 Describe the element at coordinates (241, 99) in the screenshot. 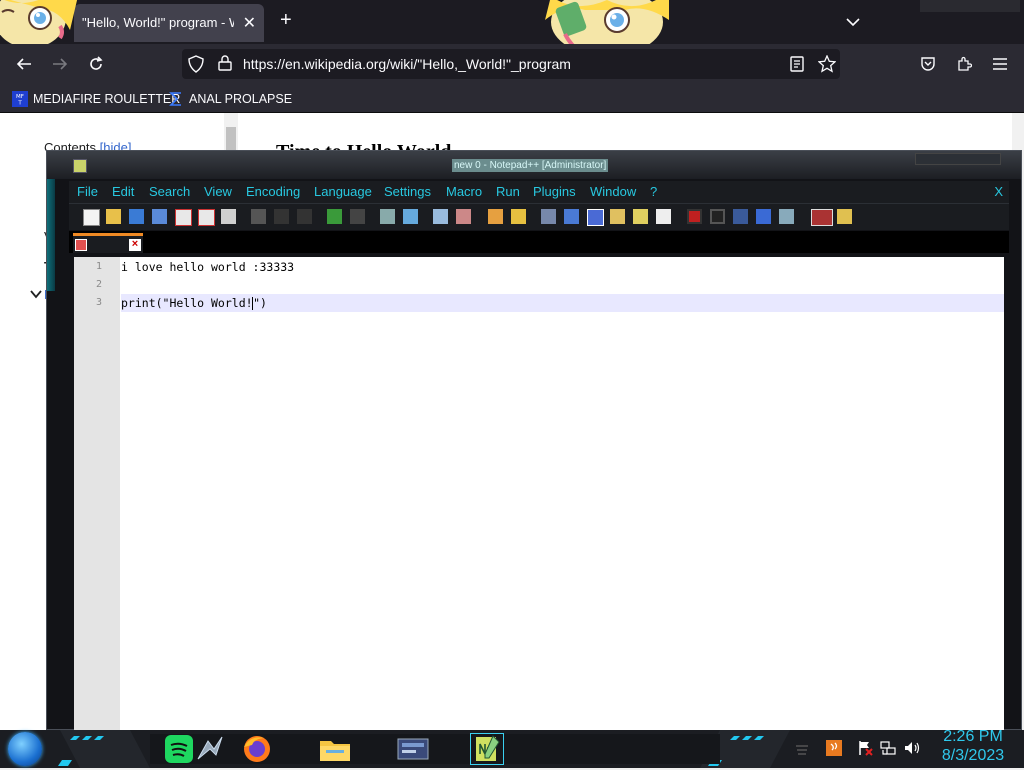

I see `bookmark-label: ANAL PROLAPSE` at that location.